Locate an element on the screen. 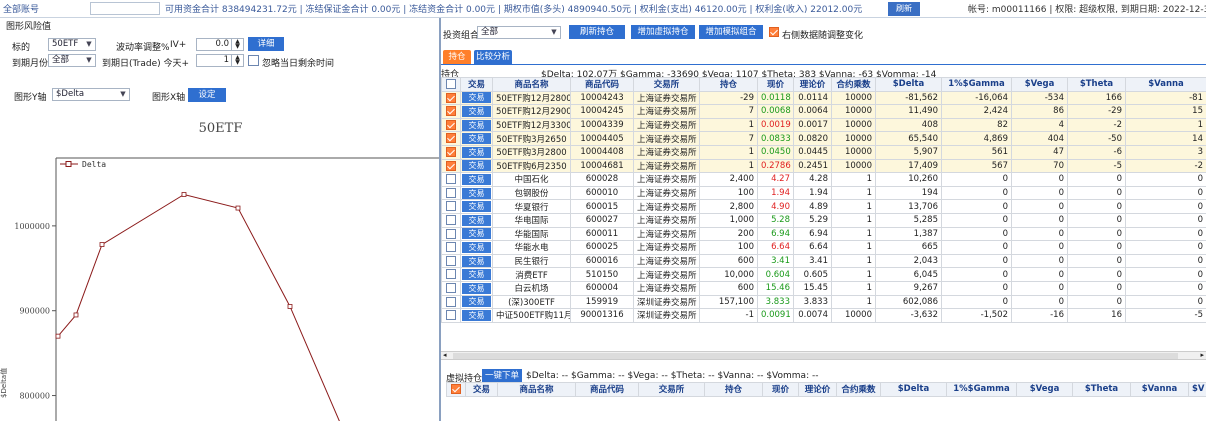  account-selector is located at coordinates (125, 8).